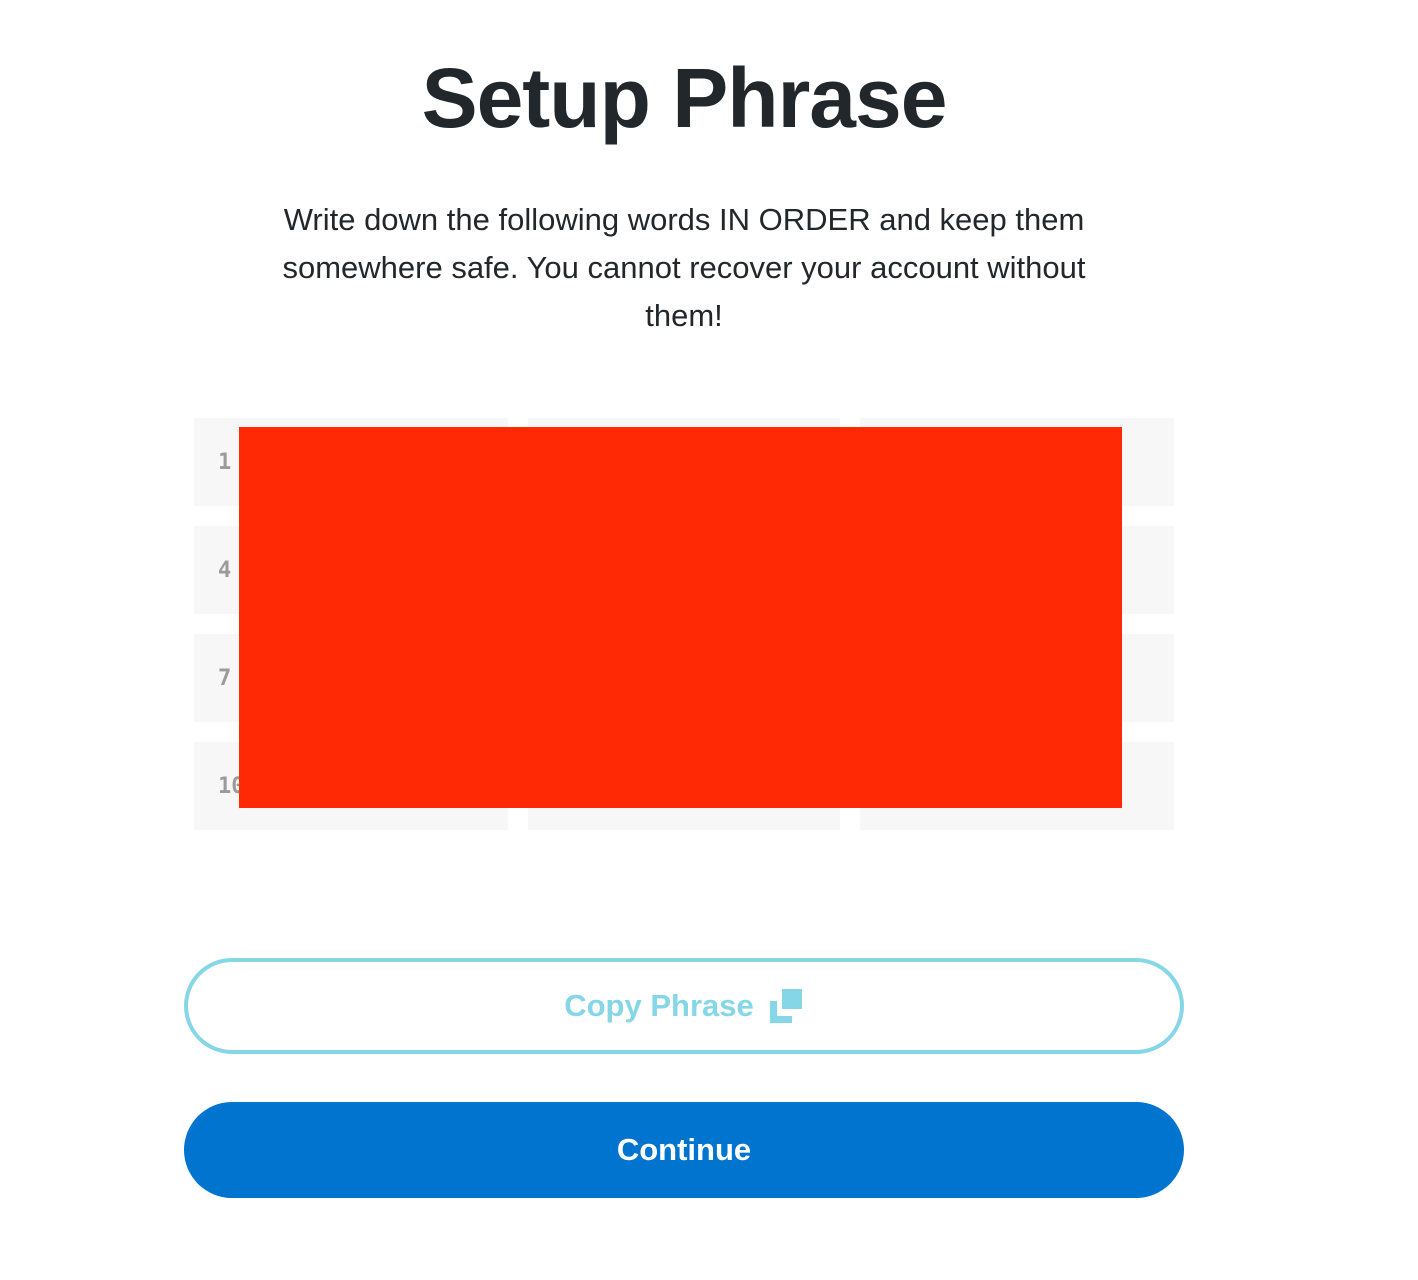  What do you see at coordinates (659, 1005) in the screenshot?
I see `copy-phrase-label: Copy Phrase` at bounding box center [659, 1005].